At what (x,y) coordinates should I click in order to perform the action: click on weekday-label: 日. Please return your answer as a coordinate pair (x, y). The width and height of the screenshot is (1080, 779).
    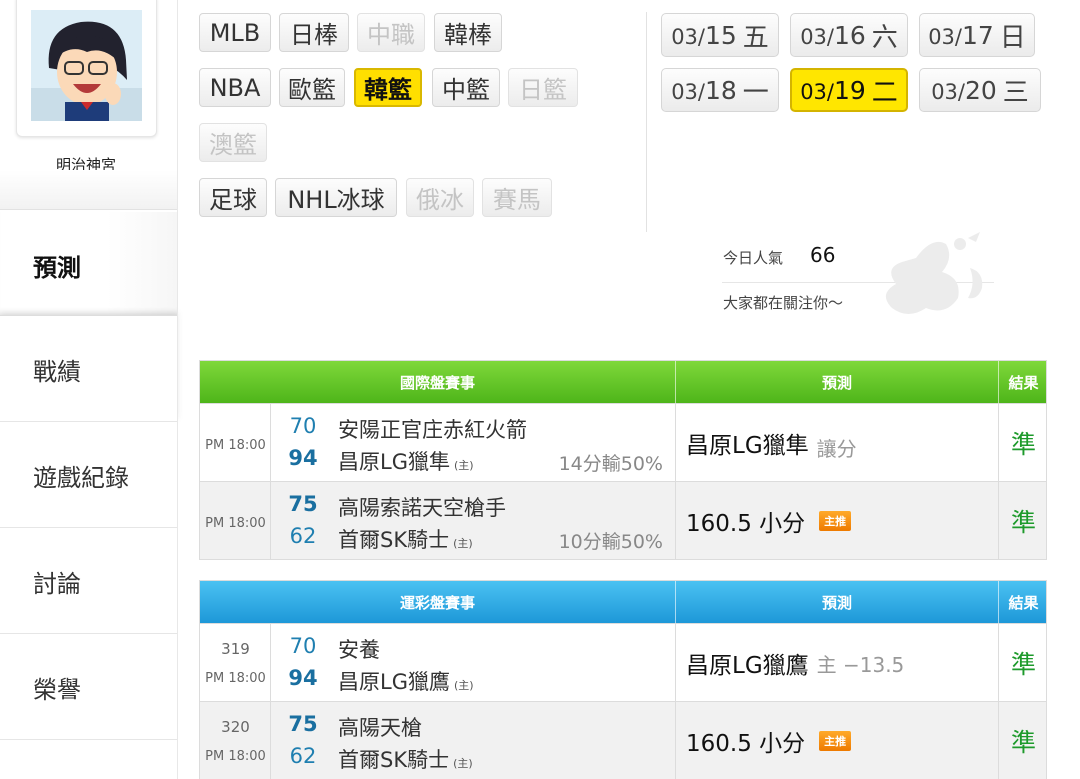
    Looking at the image, I should click on (1012, 37).